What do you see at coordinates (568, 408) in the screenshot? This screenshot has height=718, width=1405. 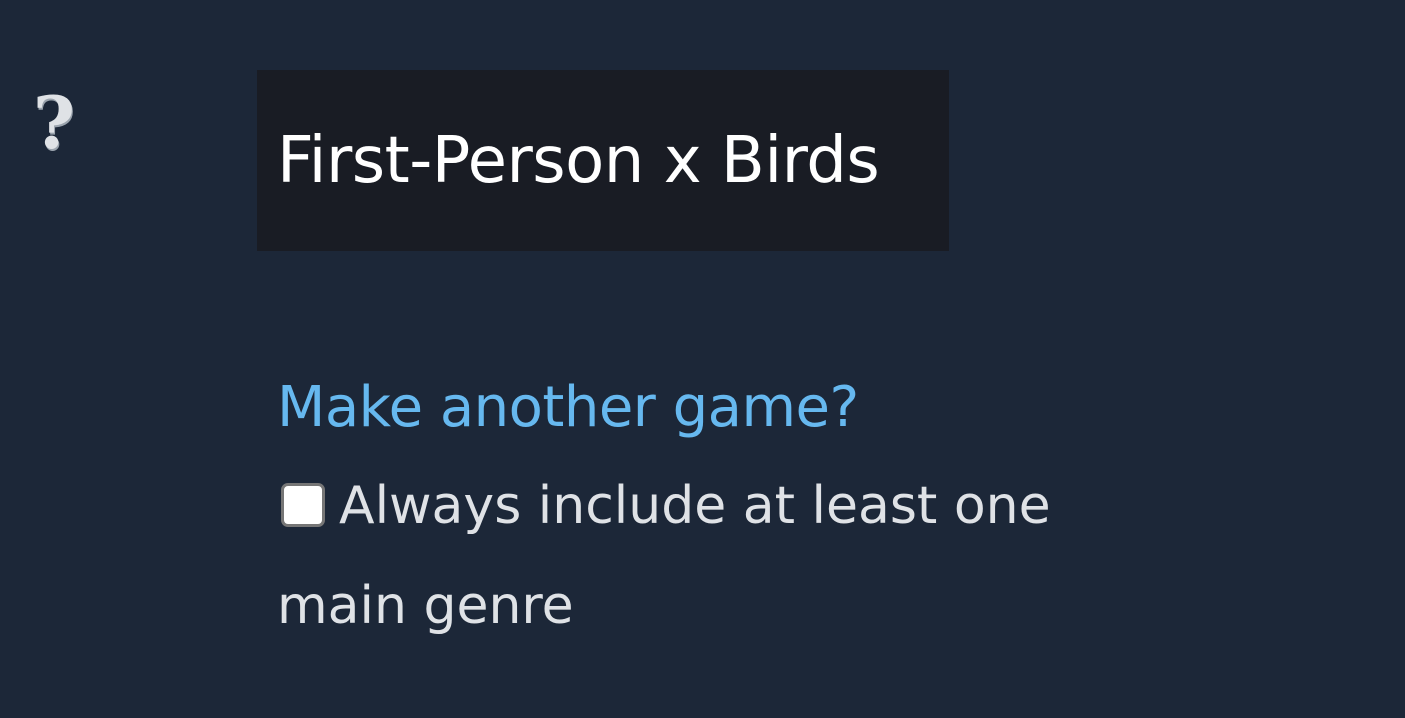 I see `make-another-game-link: Make another game?` at bounding box center [568, 408].